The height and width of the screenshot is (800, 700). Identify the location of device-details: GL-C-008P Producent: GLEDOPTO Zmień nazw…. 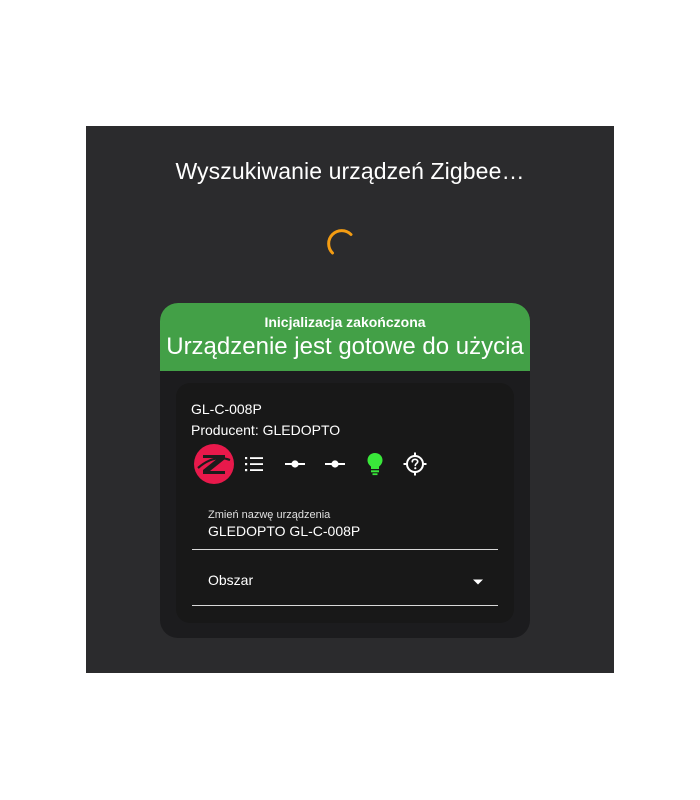
(345, 503).